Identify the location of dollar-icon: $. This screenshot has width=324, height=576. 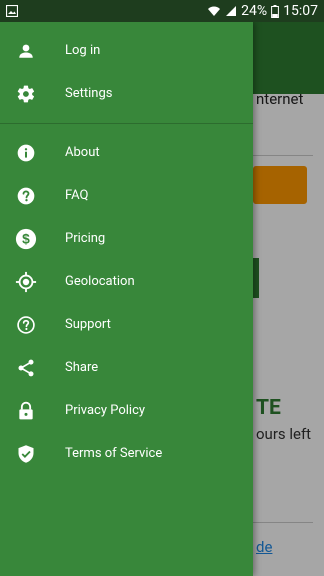
(26, 239).